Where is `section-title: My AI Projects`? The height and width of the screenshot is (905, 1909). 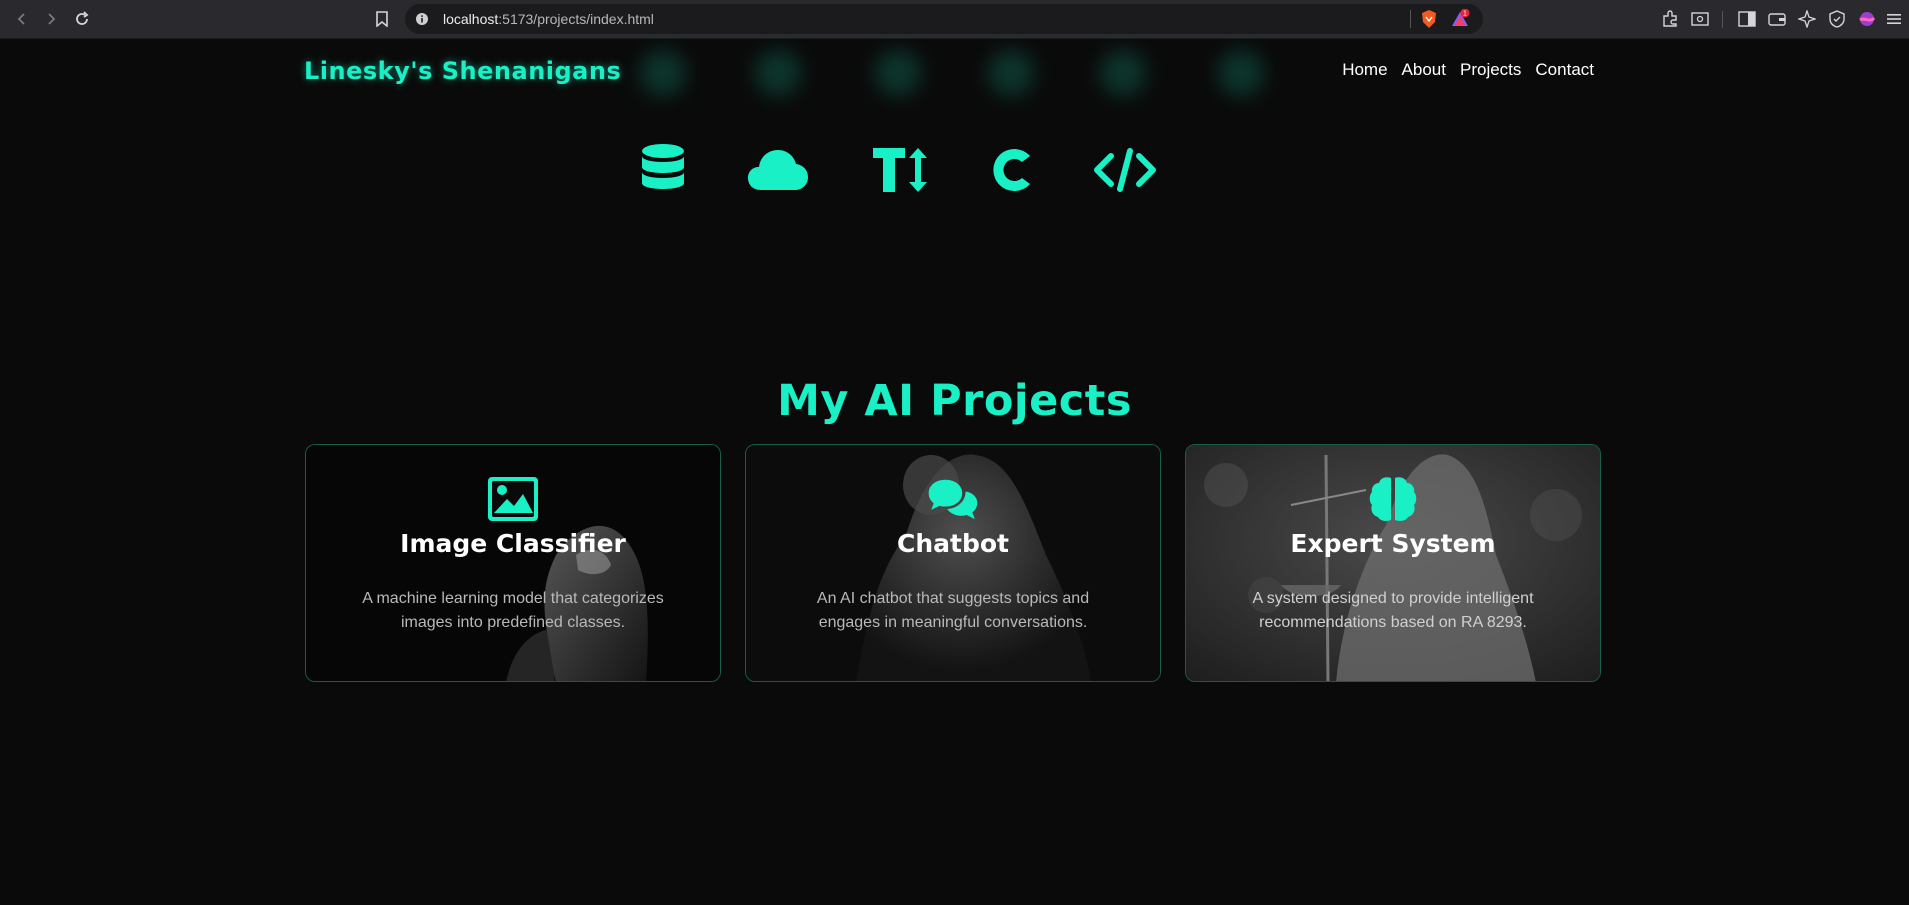 section-title: My AI Projects is located at coordinates (954, 401).